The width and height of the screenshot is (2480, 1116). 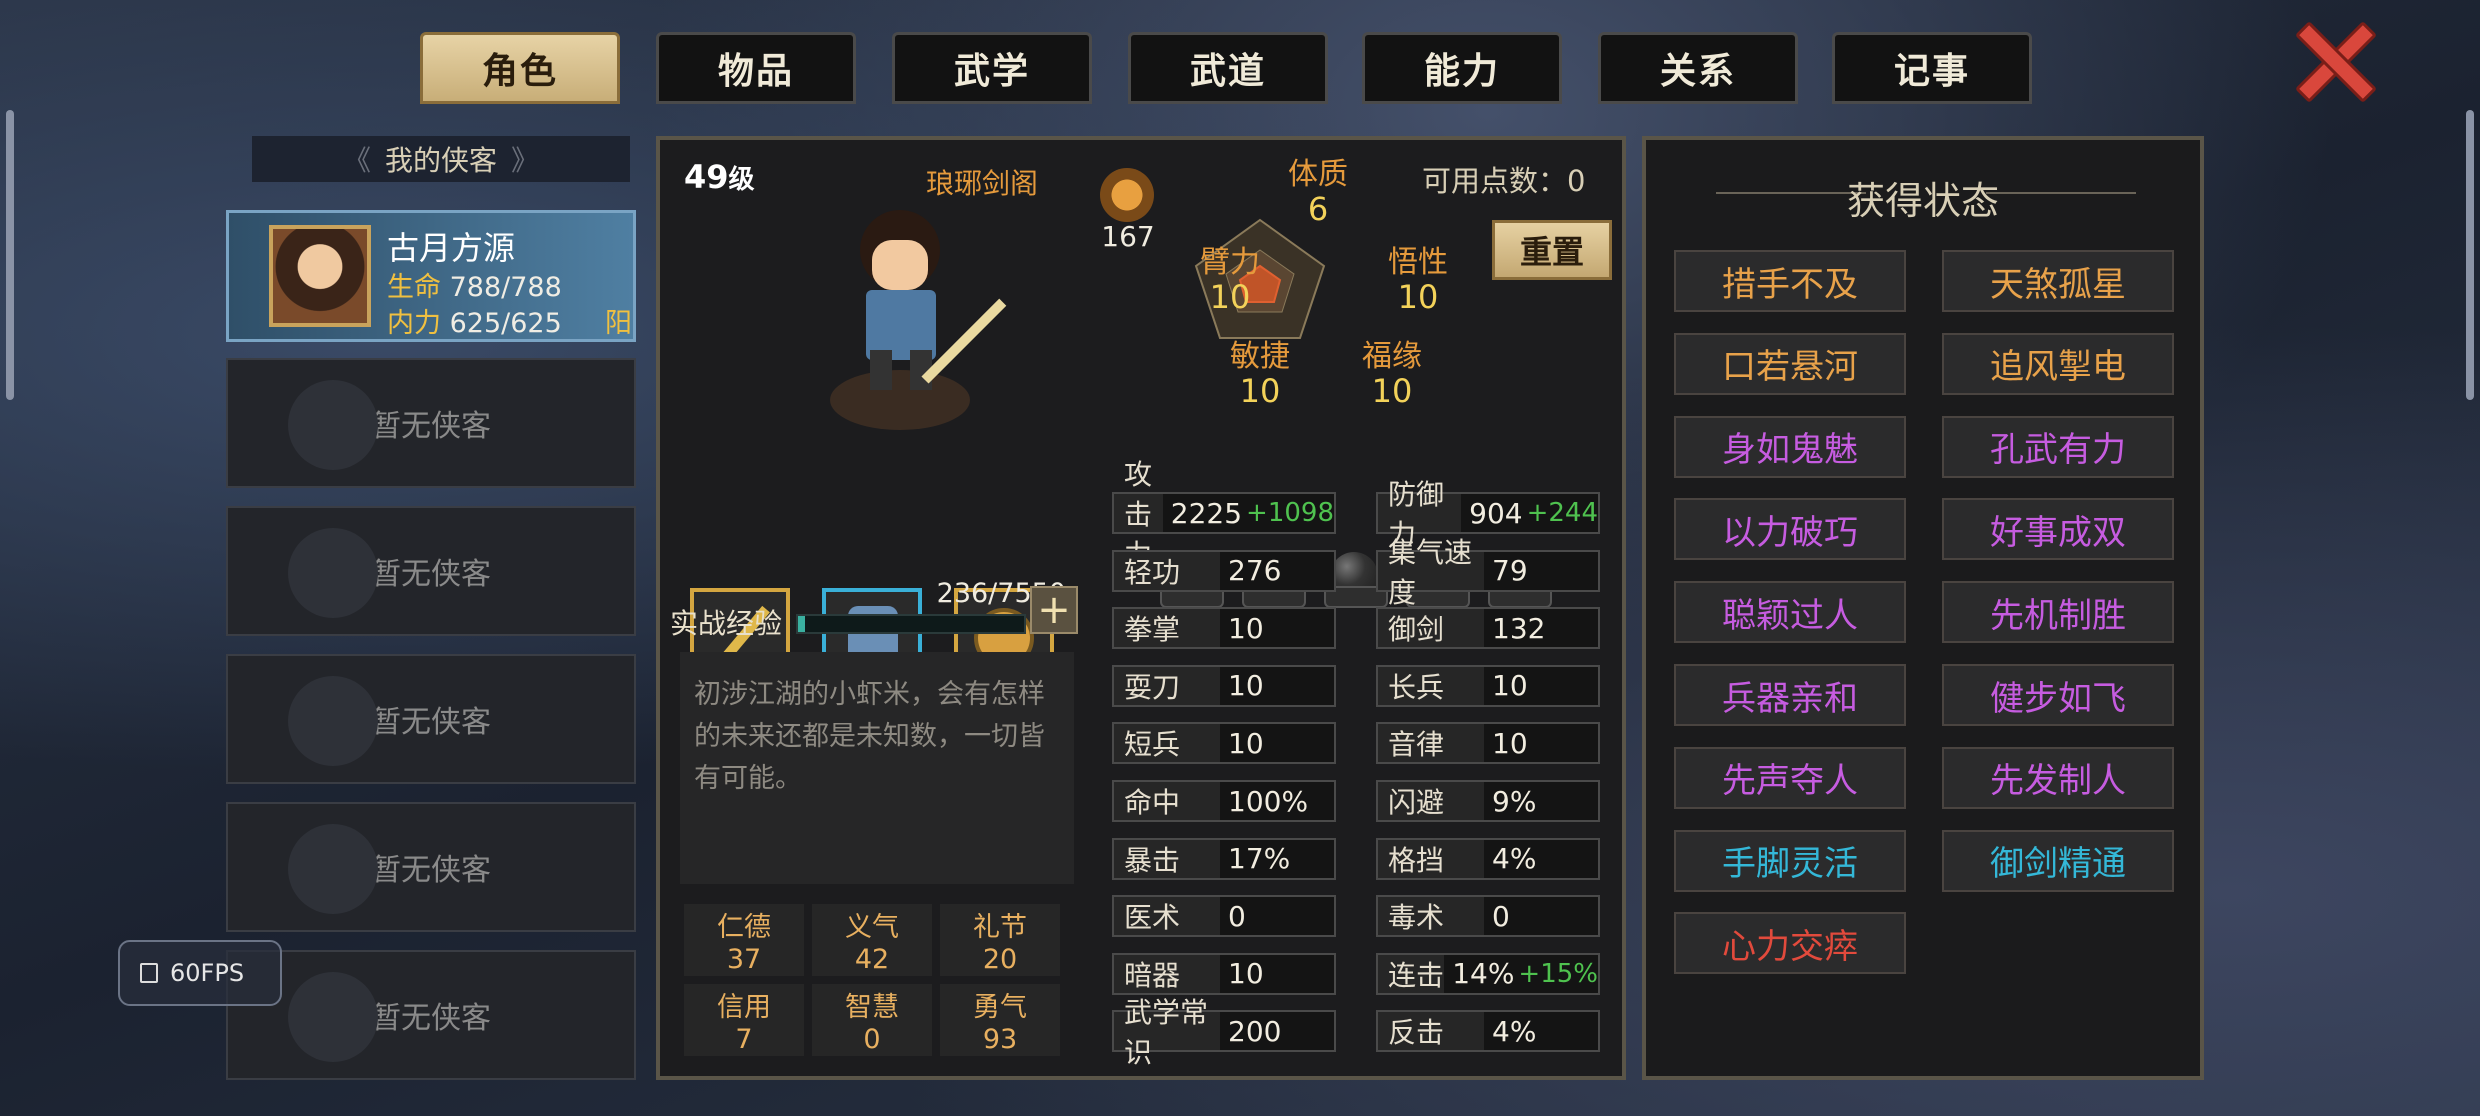 I want to click on stat-left-0: 攻击力2225+1098, so click(x=1224, y=514).